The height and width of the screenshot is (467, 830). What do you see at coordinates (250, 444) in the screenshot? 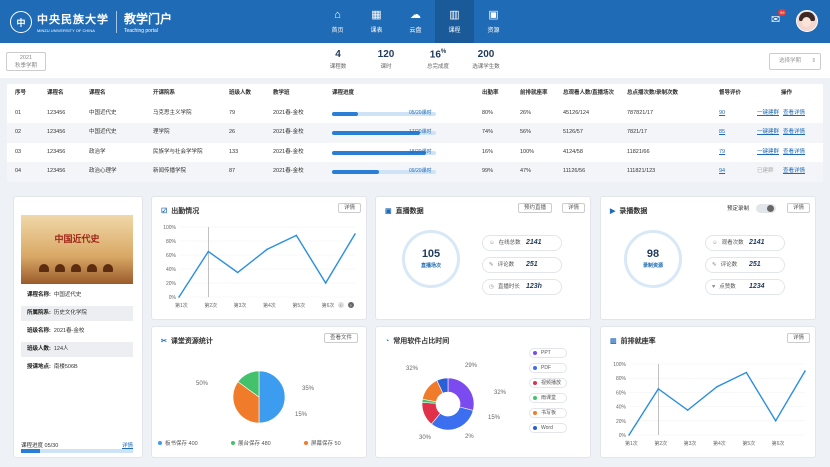
I see `legend-label: 展台保存` at bounding box center [250, 444].